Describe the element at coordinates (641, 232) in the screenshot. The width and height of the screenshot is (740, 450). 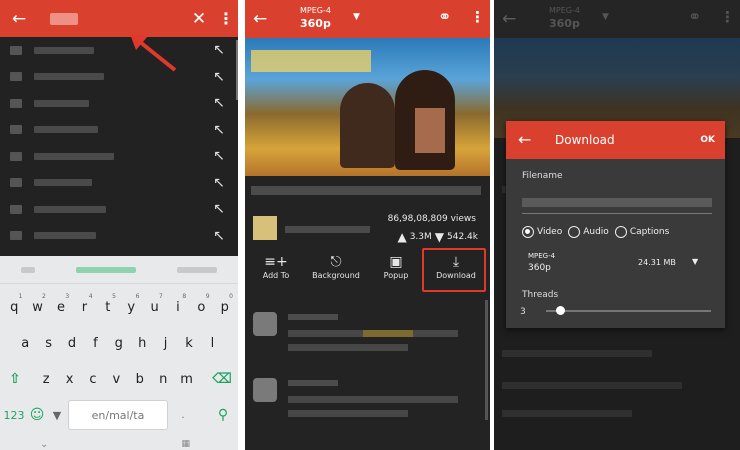
I see `captions-radio: Captions` at that location.